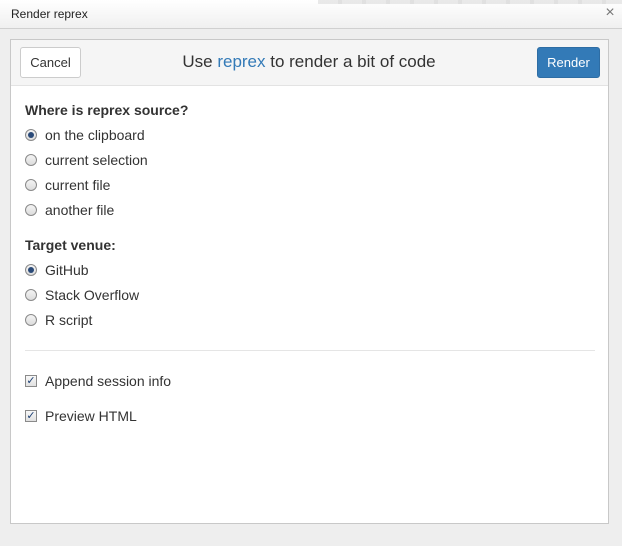 The width and height of the screenshot is (622, 546). What do you see at coordinates (610, 13) in the screenshot?
I see `close-icon: ×` at bounding box center [610, 13].